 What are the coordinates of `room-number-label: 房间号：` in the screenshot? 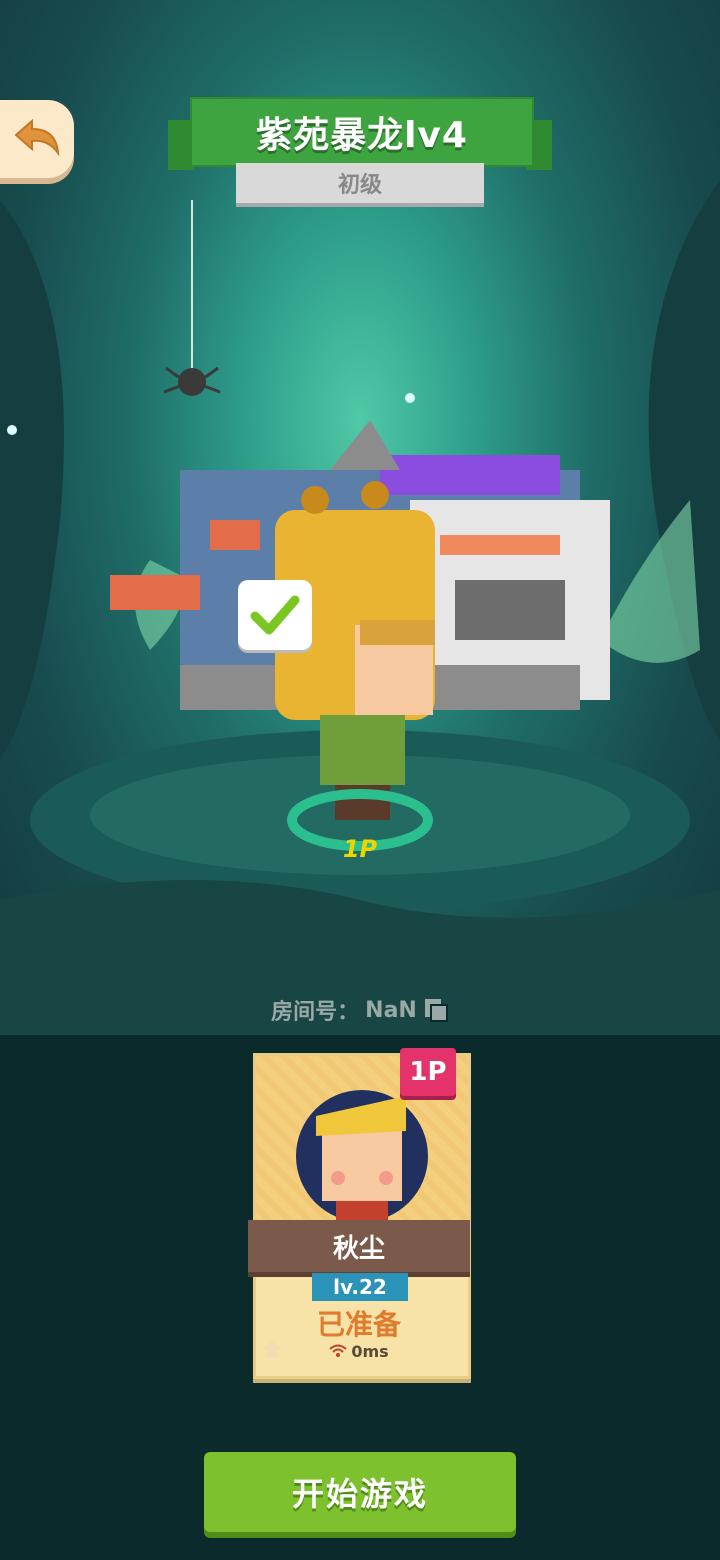 It's located at (315, 1012).